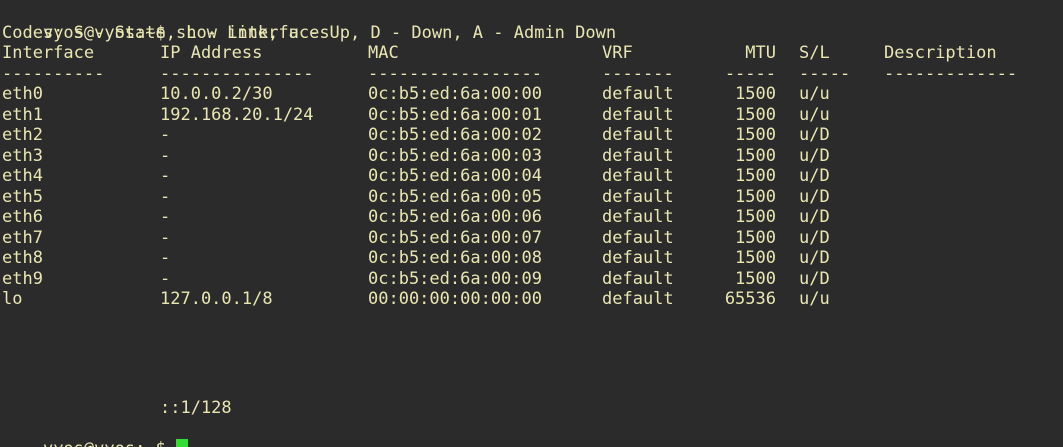  What do you see at coordinates (216, 299) in the screenshot?
I see `cell-ip-address: 127.0.0.1/8` at bounding box center [216, 299].